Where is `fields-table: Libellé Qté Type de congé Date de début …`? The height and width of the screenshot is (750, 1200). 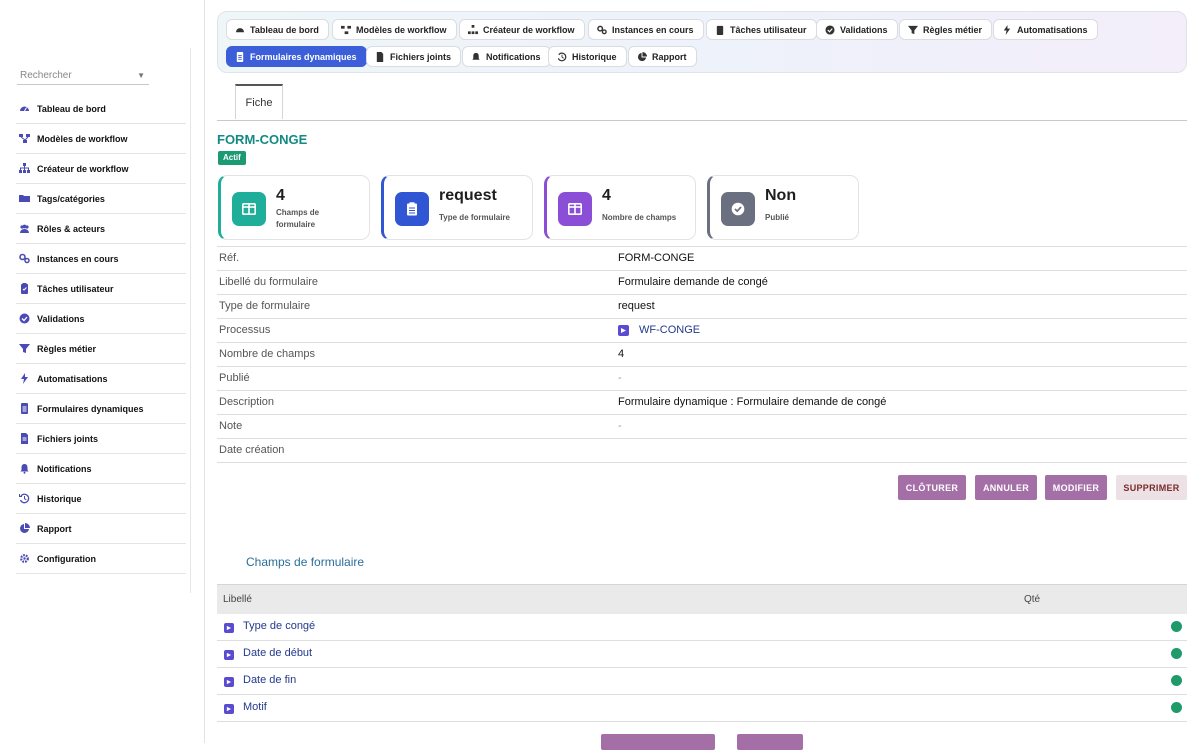
fields-table: Libellé Qté Type de congé Date de début … is located at coordinates (702, 653).